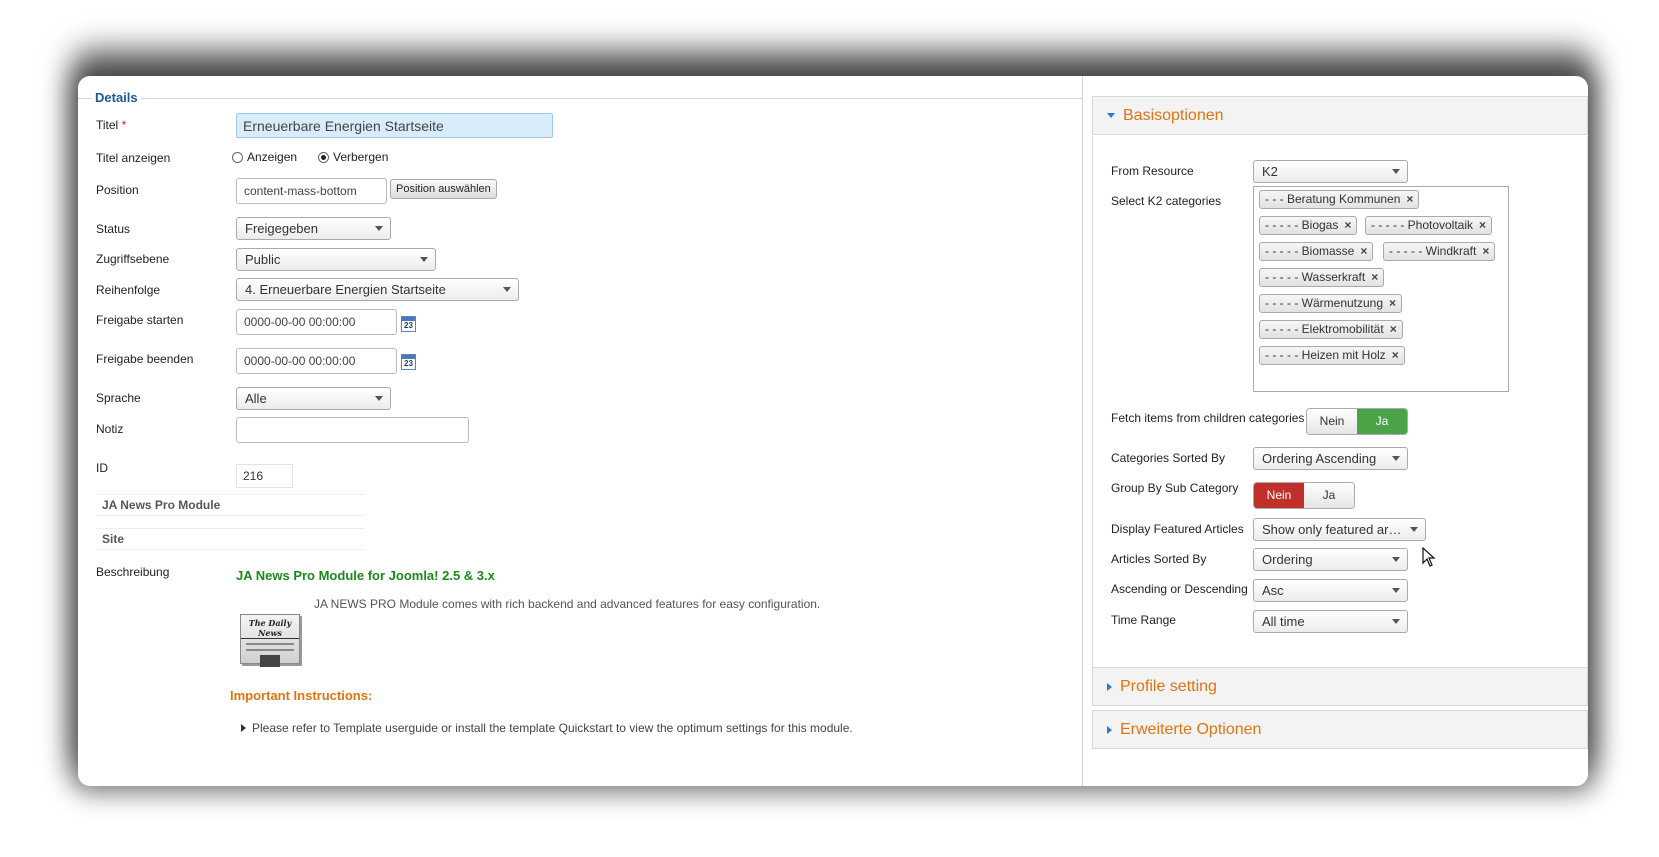 The width and height of the screenshot is (1659, 857). What do you see at coordinates (1331, 329) in the screenshot?
I see `category-chip: - - - - - Elektromobilität ×` at bounding box center [1331, 329].